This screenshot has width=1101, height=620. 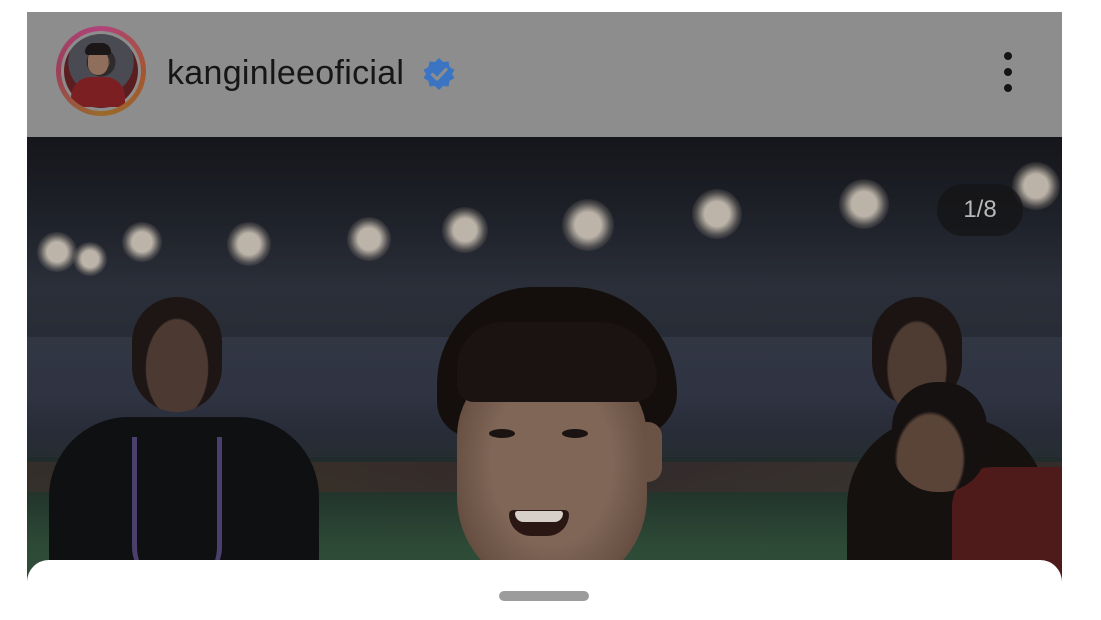 What do you see at coordinates (98, 92) in the screenshot?
I see `avatar-shirt` at bounding box center [98, 92].